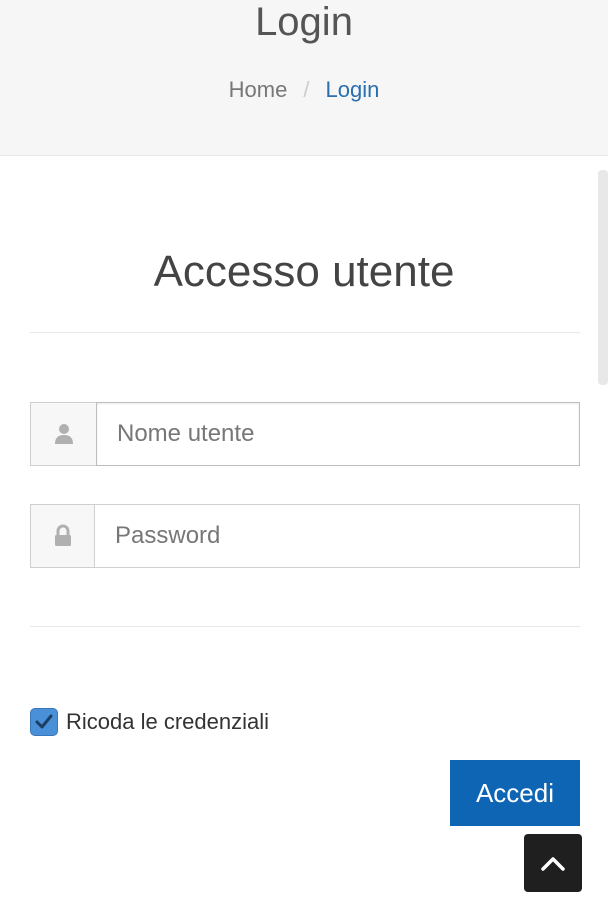 Image resolution: width=608 pixels, height=900 pixels. I want to click on lock-icon, so click(62, 536).